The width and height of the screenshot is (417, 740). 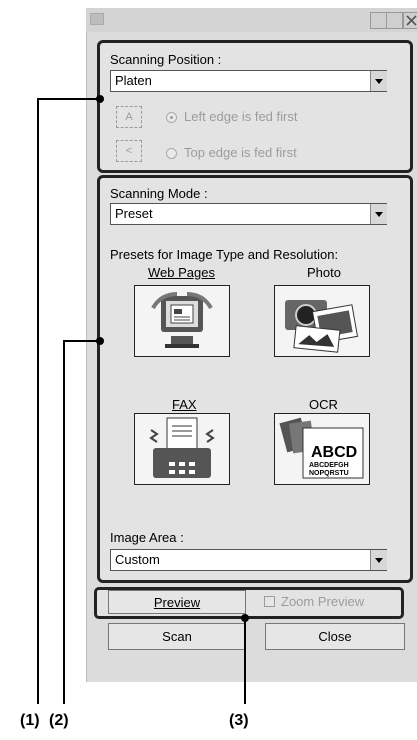 I want to click on top-edge-orientation-icon: <, so click(x=129, y=151).